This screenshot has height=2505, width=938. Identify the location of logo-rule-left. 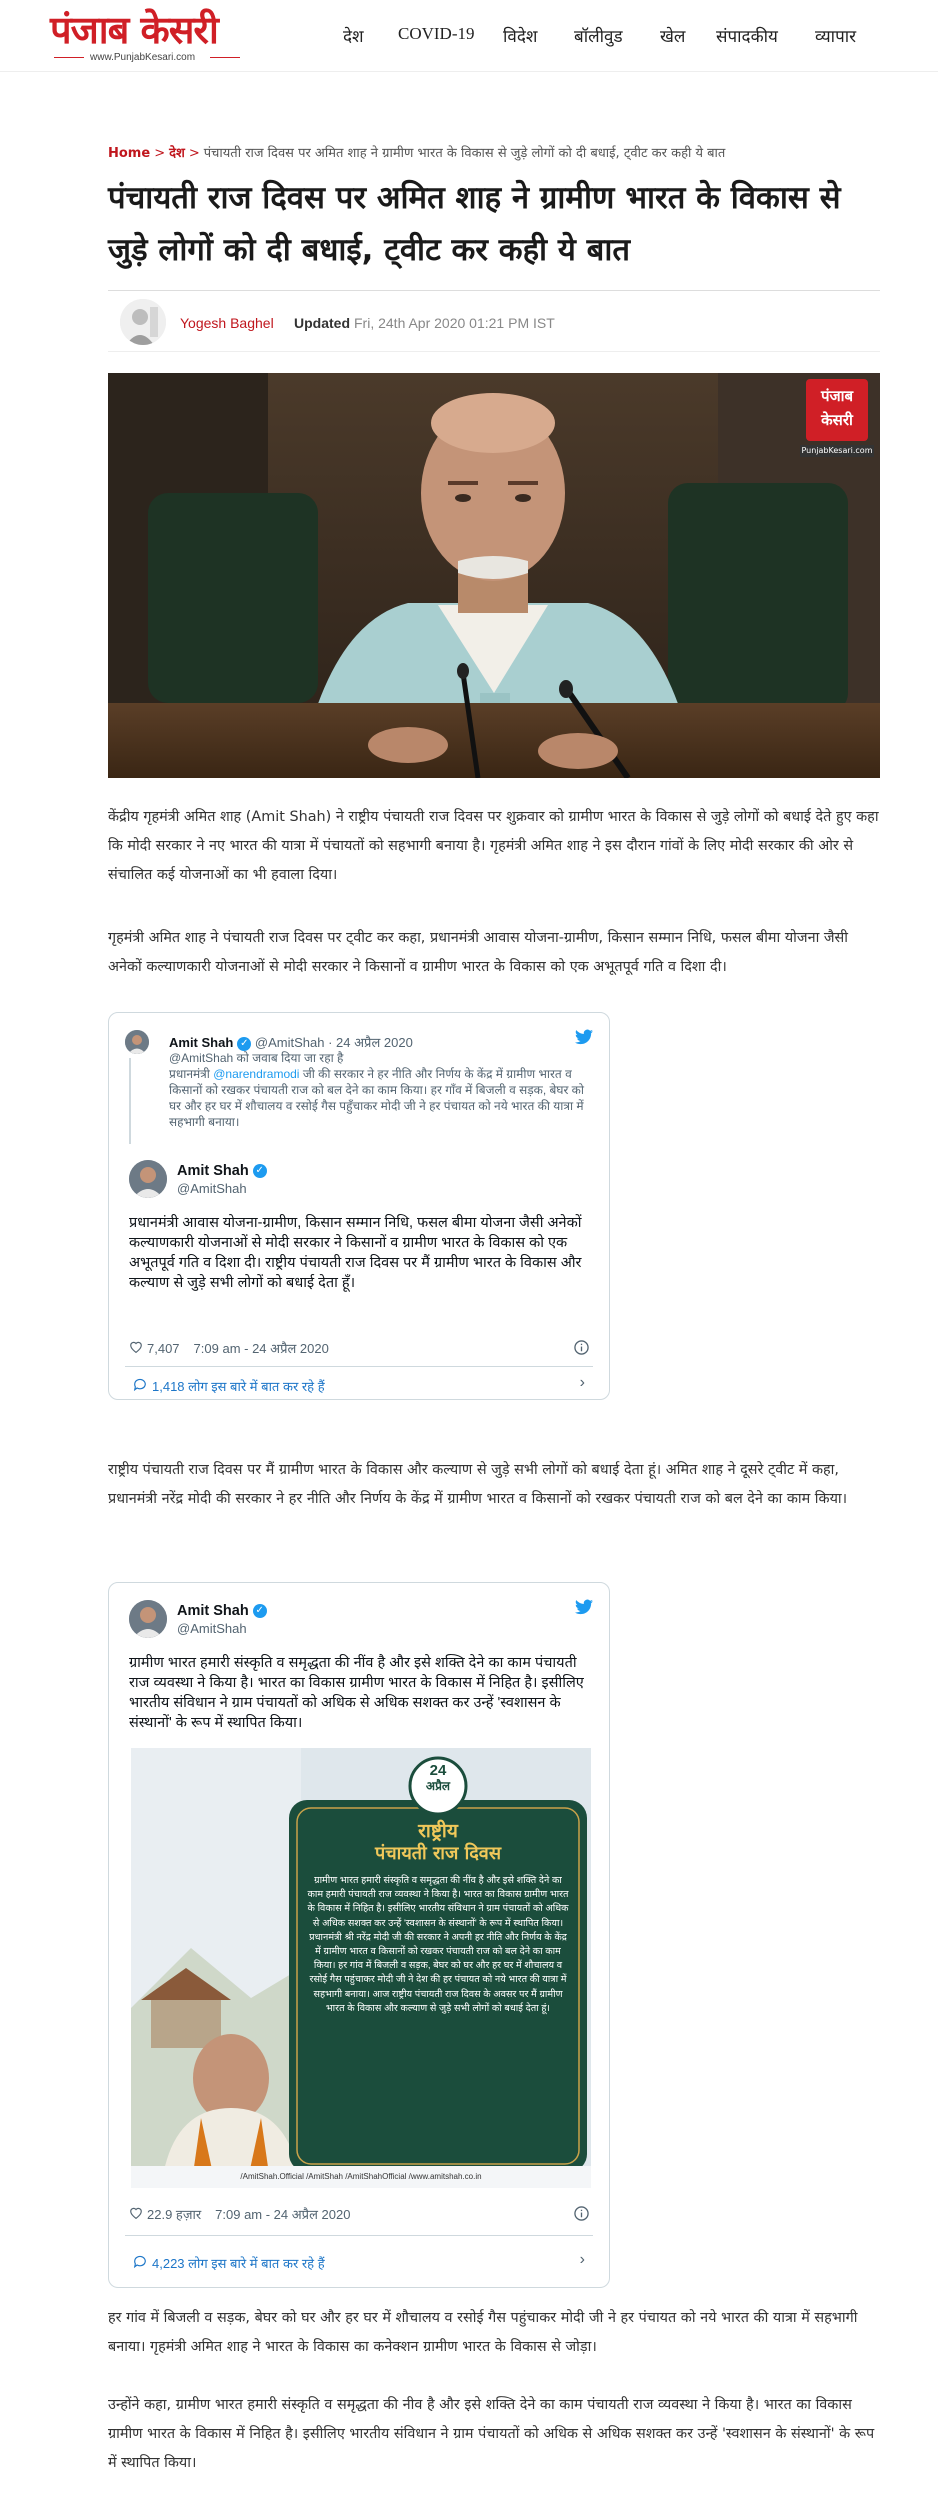
(69, 57).